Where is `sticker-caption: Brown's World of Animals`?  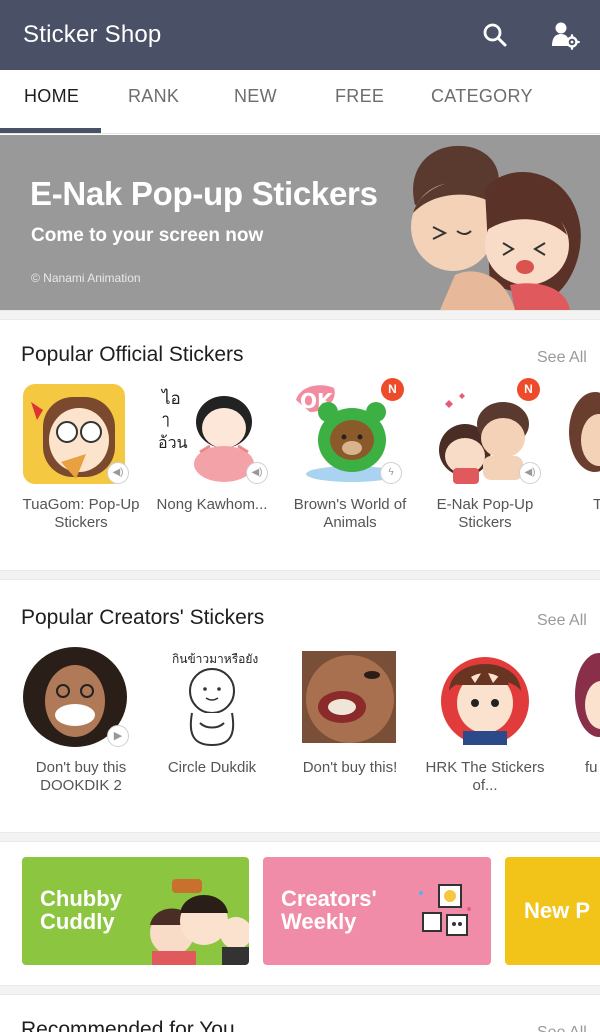
sticker-caption: Brown's World of Animals is located at coordinates (350, 513).